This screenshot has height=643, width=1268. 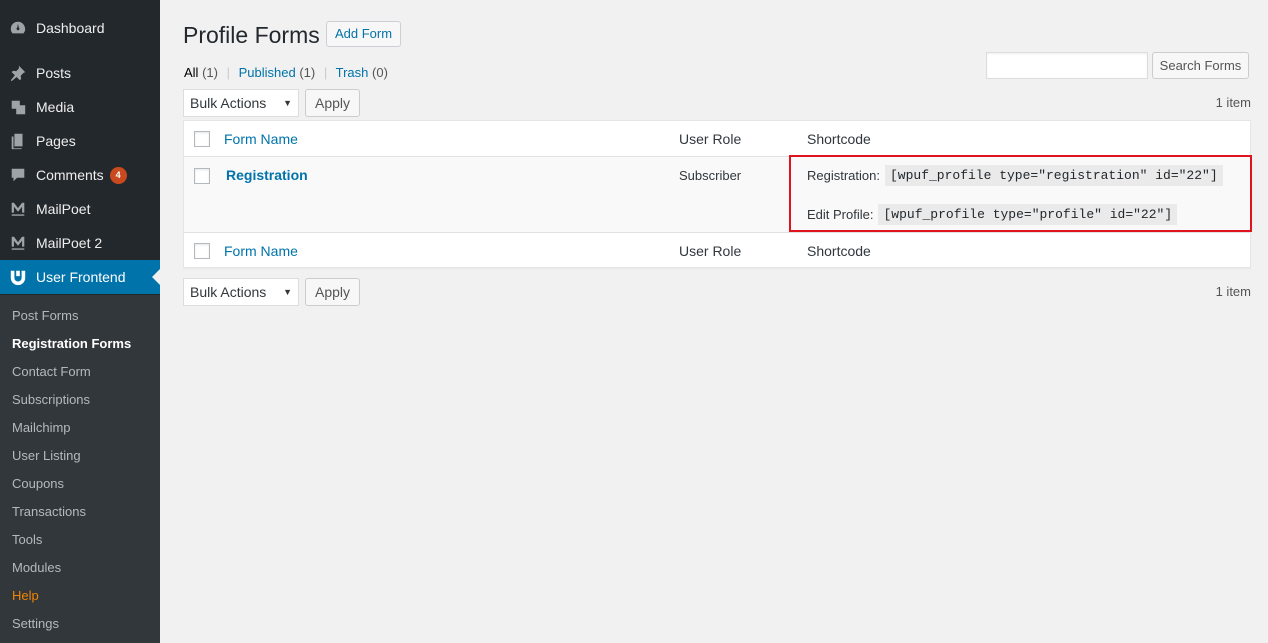 I want to click on items-count-bottom: 1 item, so click(x=1233, y=291).